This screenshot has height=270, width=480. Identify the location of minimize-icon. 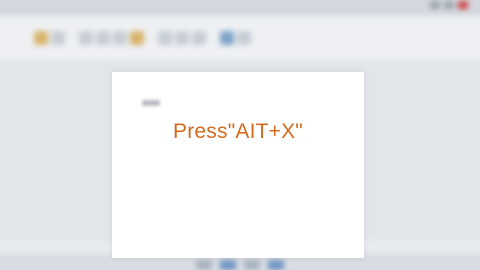
(435, 5).